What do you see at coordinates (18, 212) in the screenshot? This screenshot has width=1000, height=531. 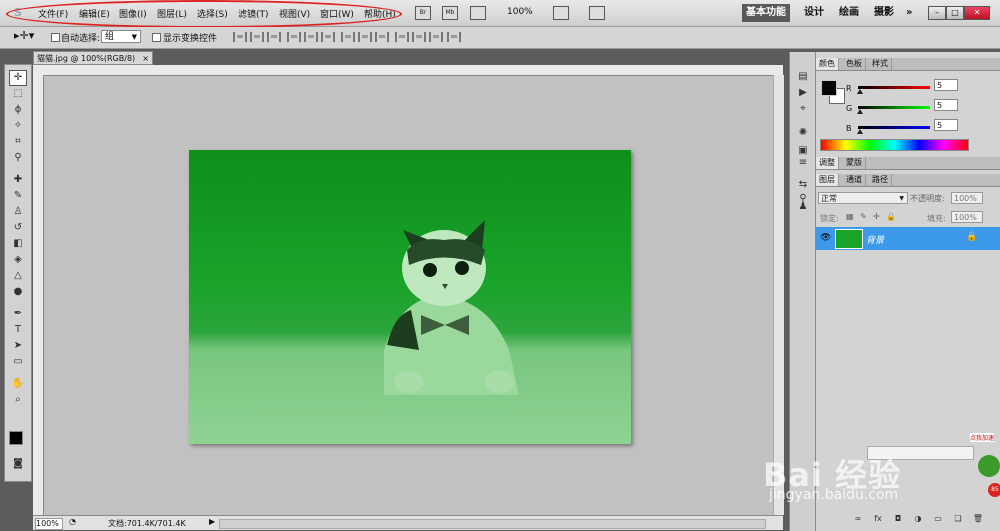 I see `clone-stamp-tool-icon: ♙` at bounding box center [18, 212].